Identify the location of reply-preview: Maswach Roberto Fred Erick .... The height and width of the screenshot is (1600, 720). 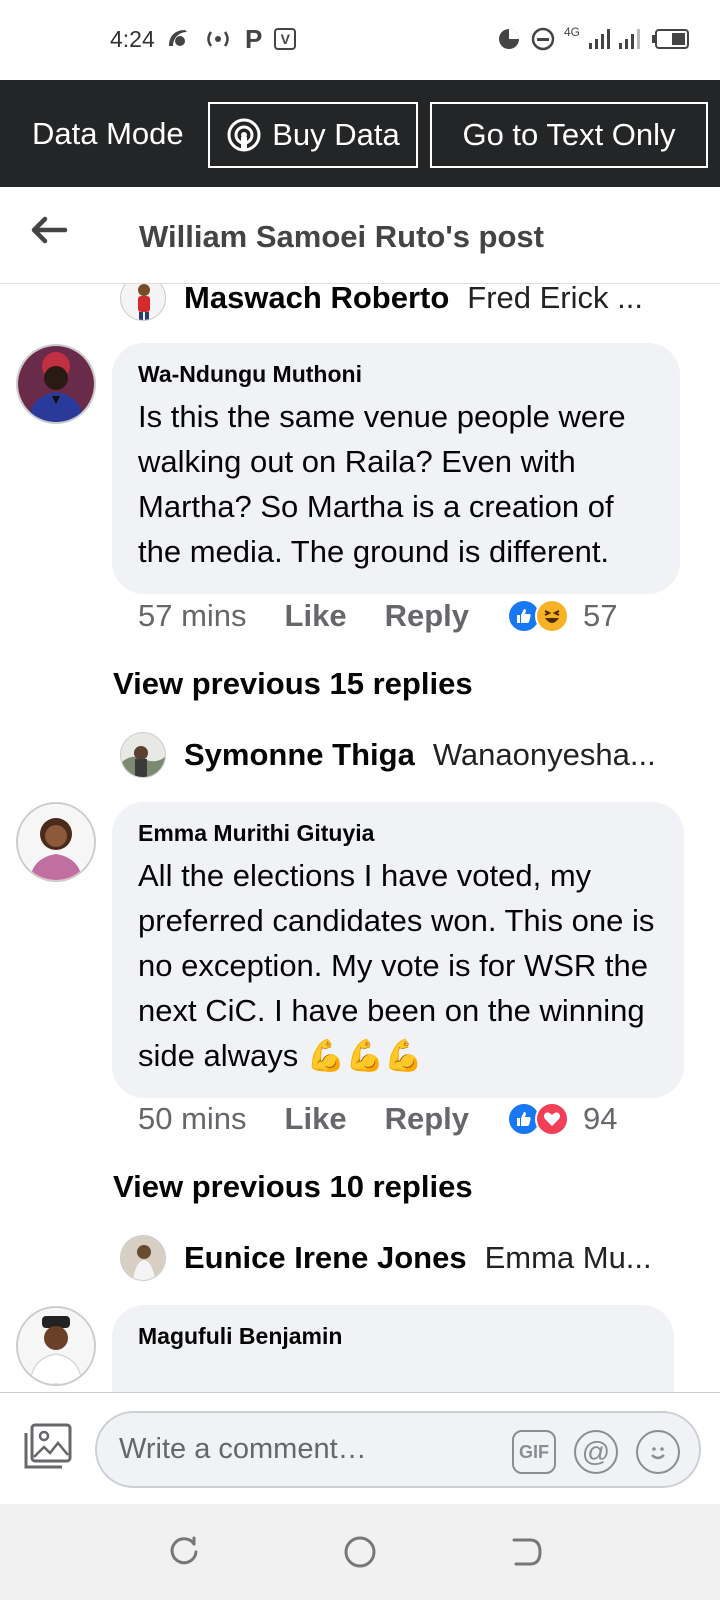
(381, 304).